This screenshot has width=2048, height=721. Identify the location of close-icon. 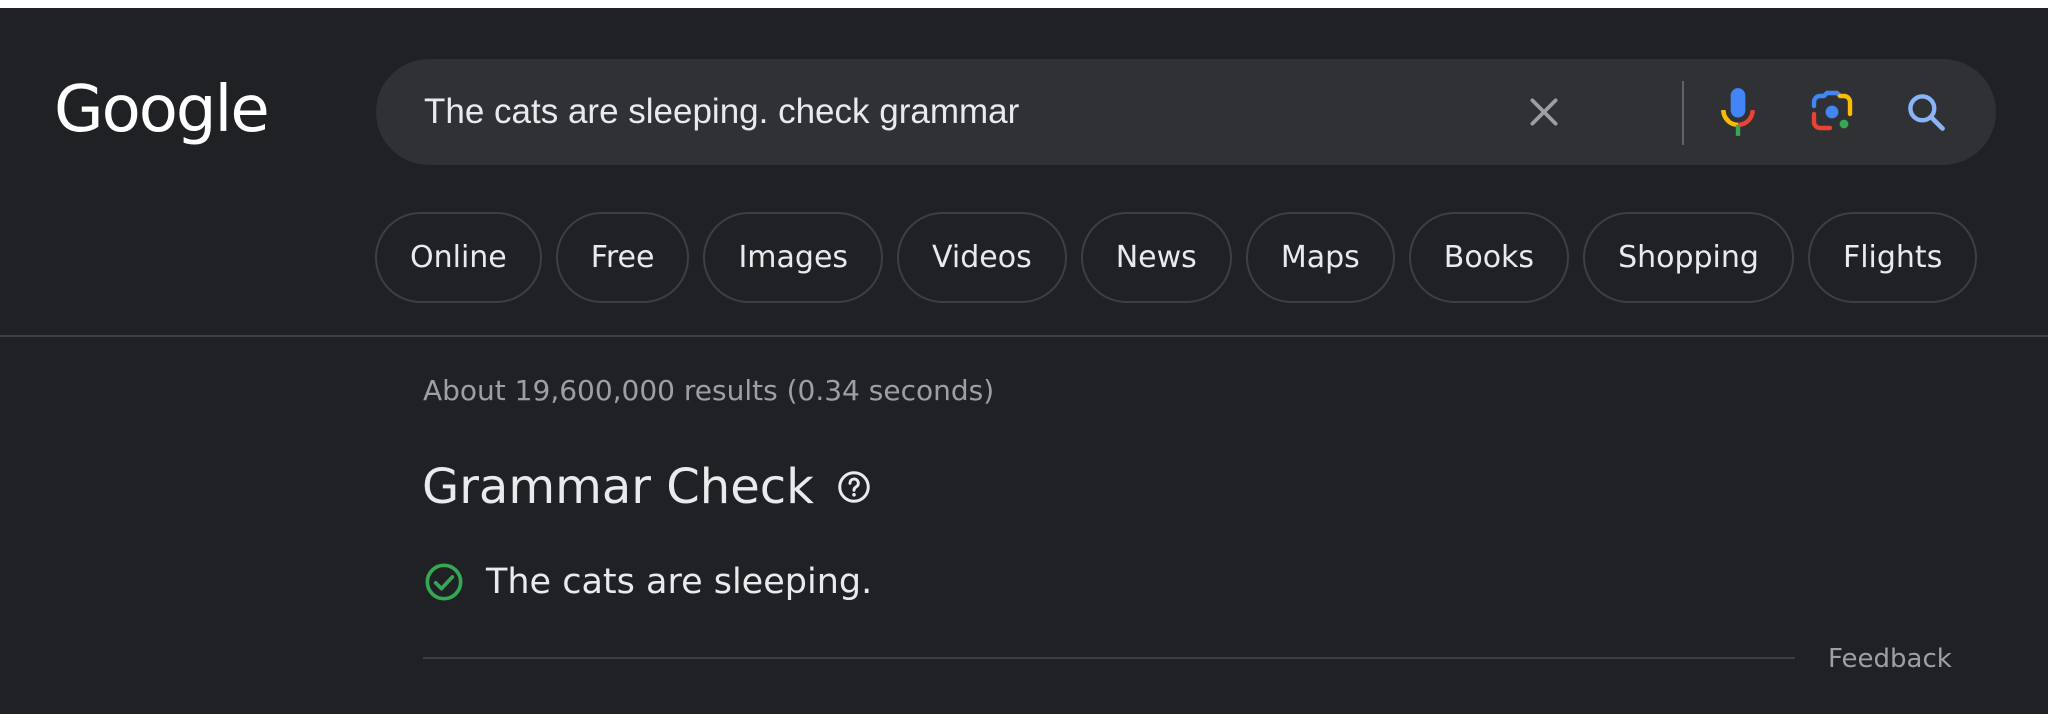
(1544, 112).